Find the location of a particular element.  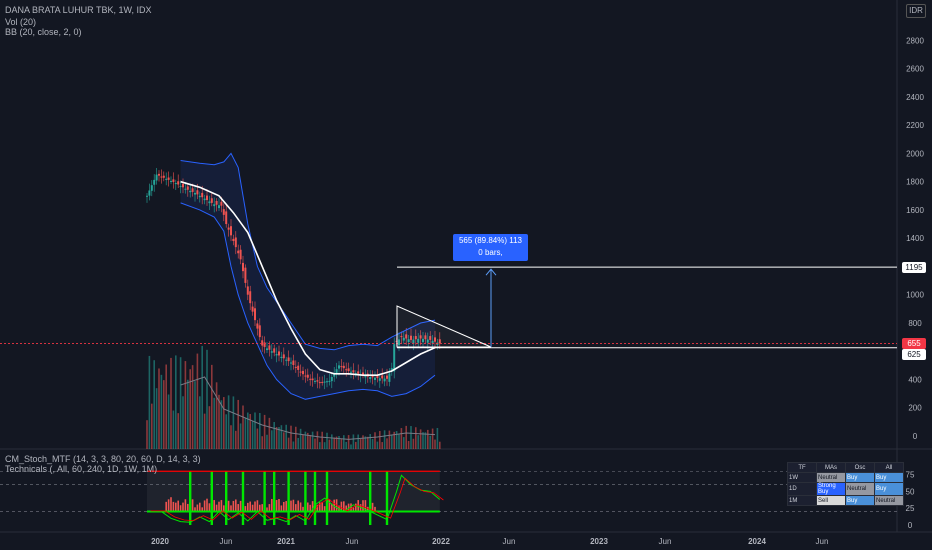

legend-volume: Vol (20) is located at coordinates (20, 22).